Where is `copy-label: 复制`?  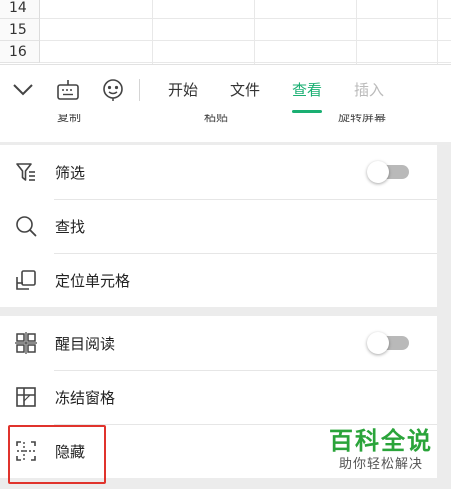
copy-label: 复制 is located at coordinates (69, 119).